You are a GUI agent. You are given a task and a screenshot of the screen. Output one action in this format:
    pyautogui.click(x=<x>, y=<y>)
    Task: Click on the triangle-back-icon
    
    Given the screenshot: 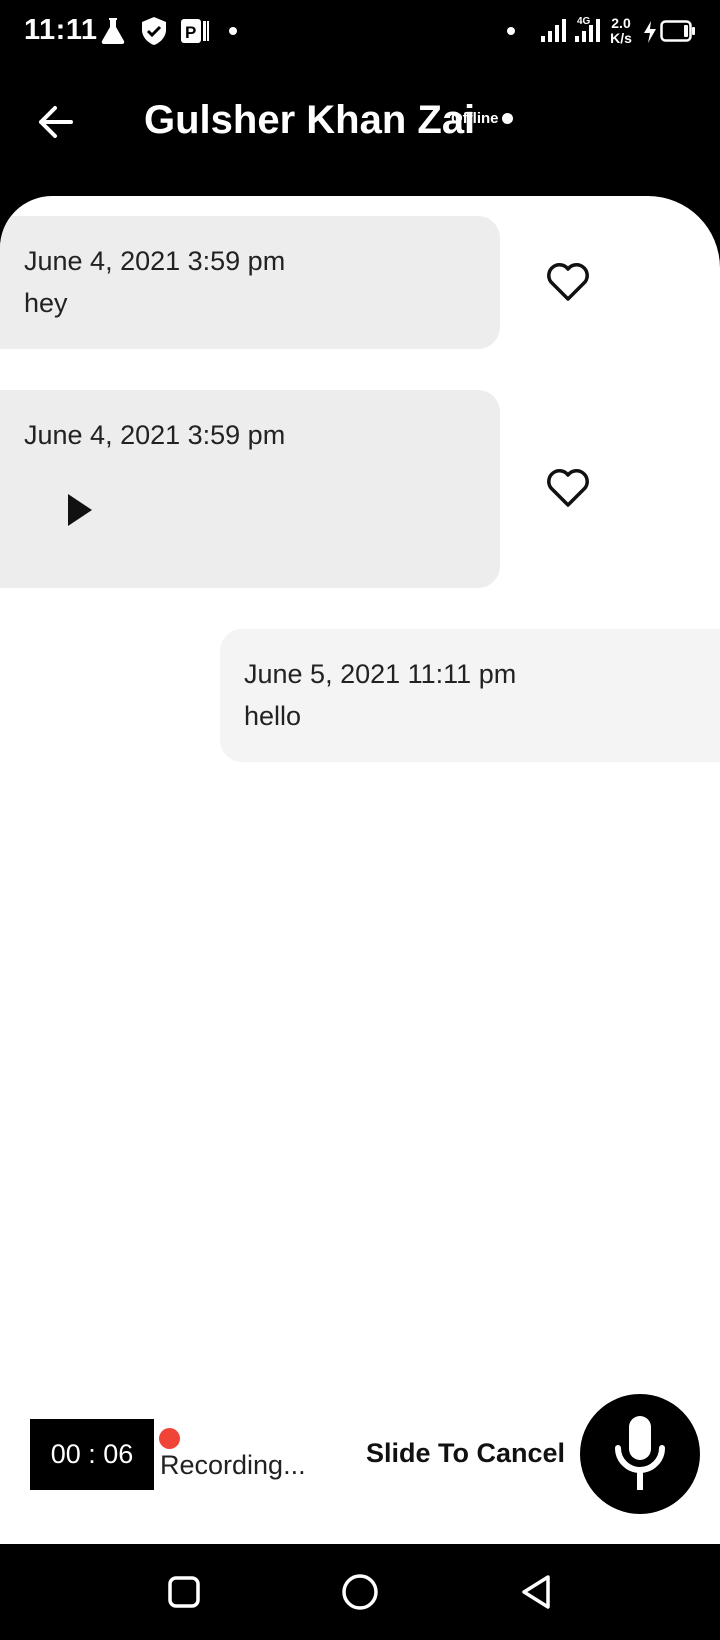 What is the action you would take?
    pyautogui.click(x=536, y=1592)
    